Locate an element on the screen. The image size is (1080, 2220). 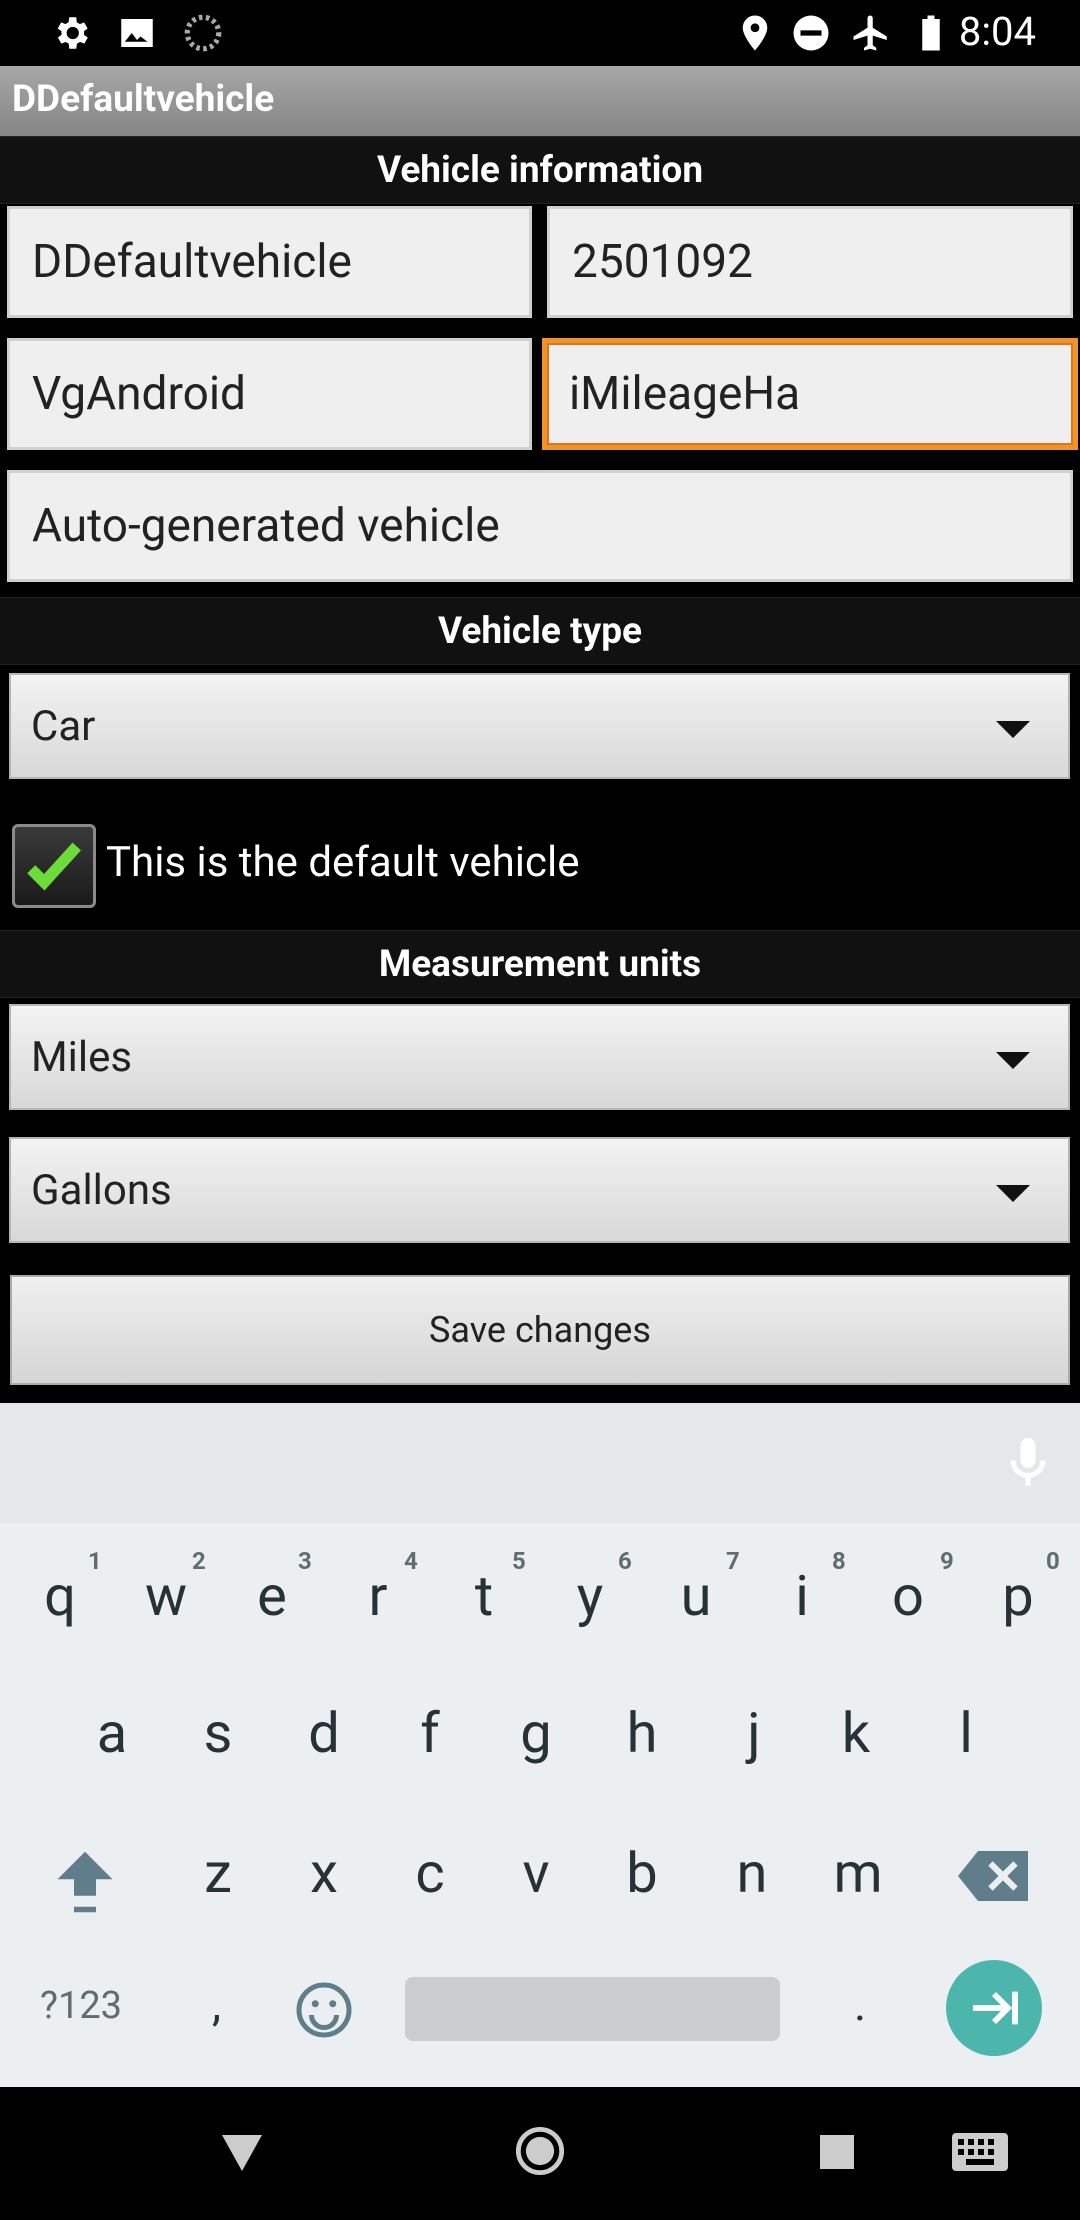
default-vehicle-checkbox is located at coordinates (54, 866).